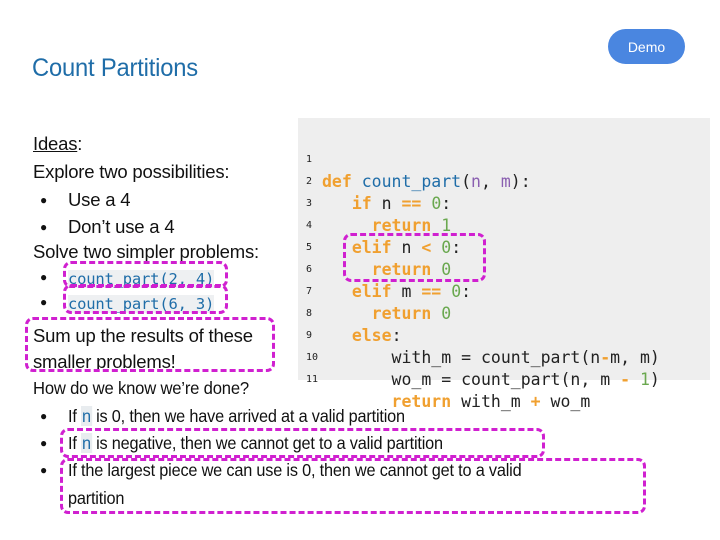 This screenshot has width=720, height=540. I want to click on code-line-2: 2 if n == 0:, so click(374, 181).